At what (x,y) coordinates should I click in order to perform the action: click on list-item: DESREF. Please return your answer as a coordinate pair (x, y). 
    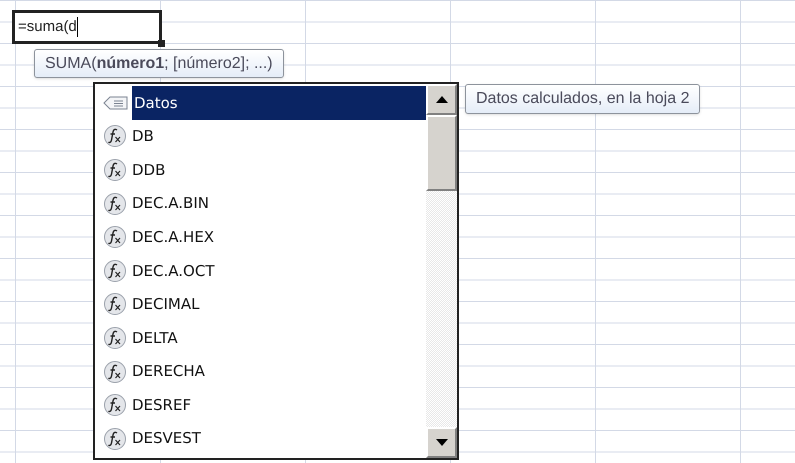
    Looking at the image, I should click on (260, 405).